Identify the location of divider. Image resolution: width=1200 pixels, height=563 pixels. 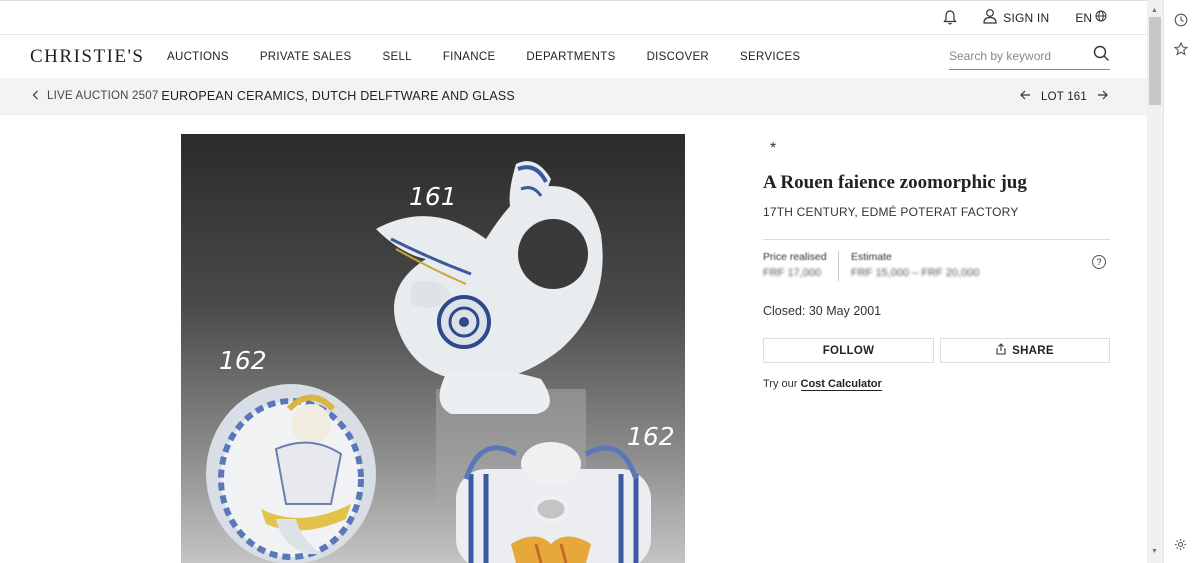
(936, 239).